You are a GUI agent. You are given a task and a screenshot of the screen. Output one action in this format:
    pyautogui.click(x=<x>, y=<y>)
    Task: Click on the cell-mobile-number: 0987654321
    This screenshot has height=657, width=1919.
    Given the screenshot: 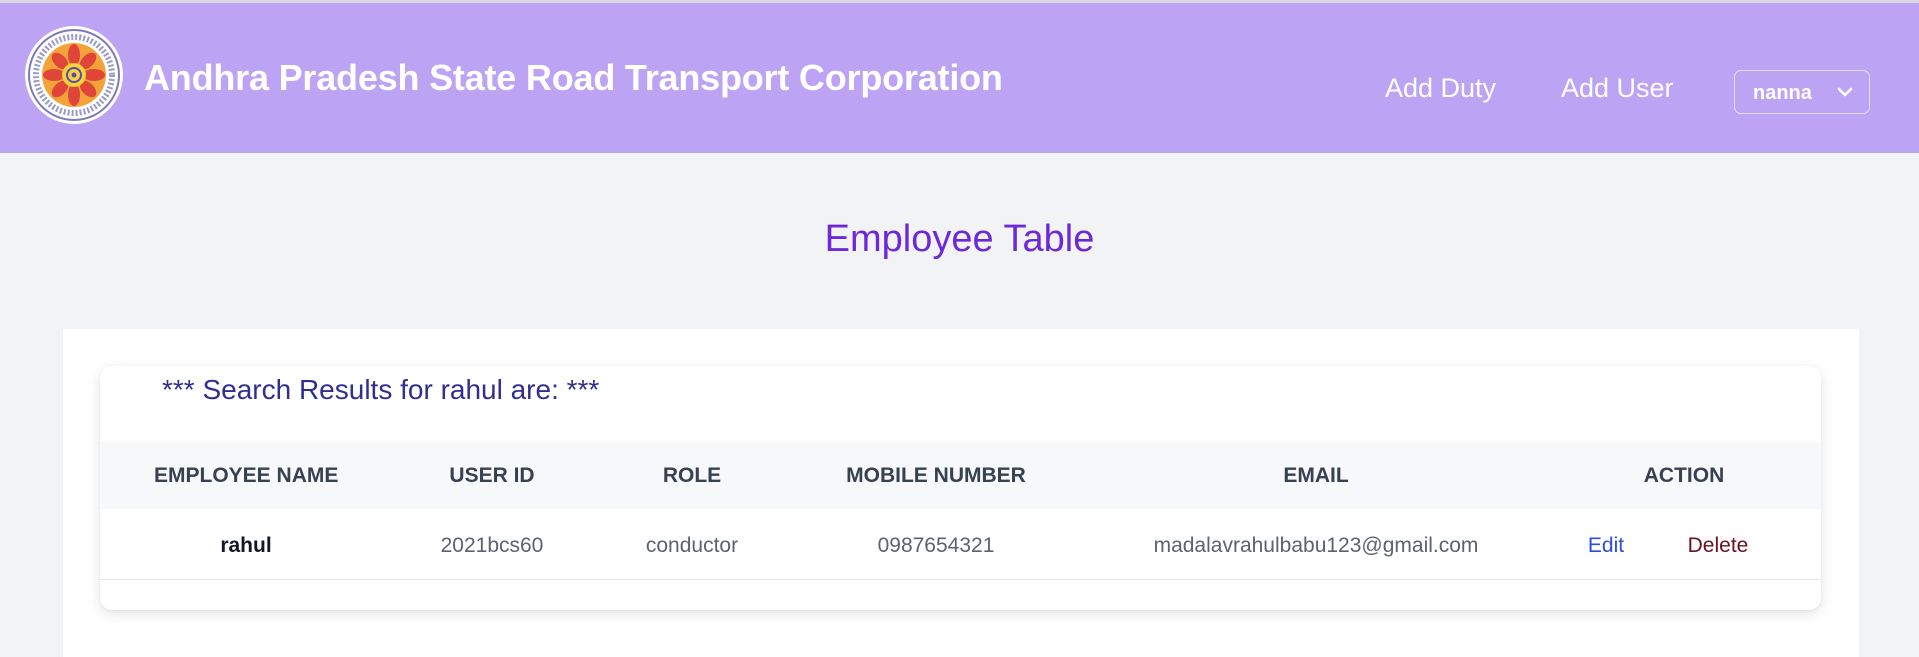 What is the action you would take?
    pyautogui.click(x=936, y=545)
    